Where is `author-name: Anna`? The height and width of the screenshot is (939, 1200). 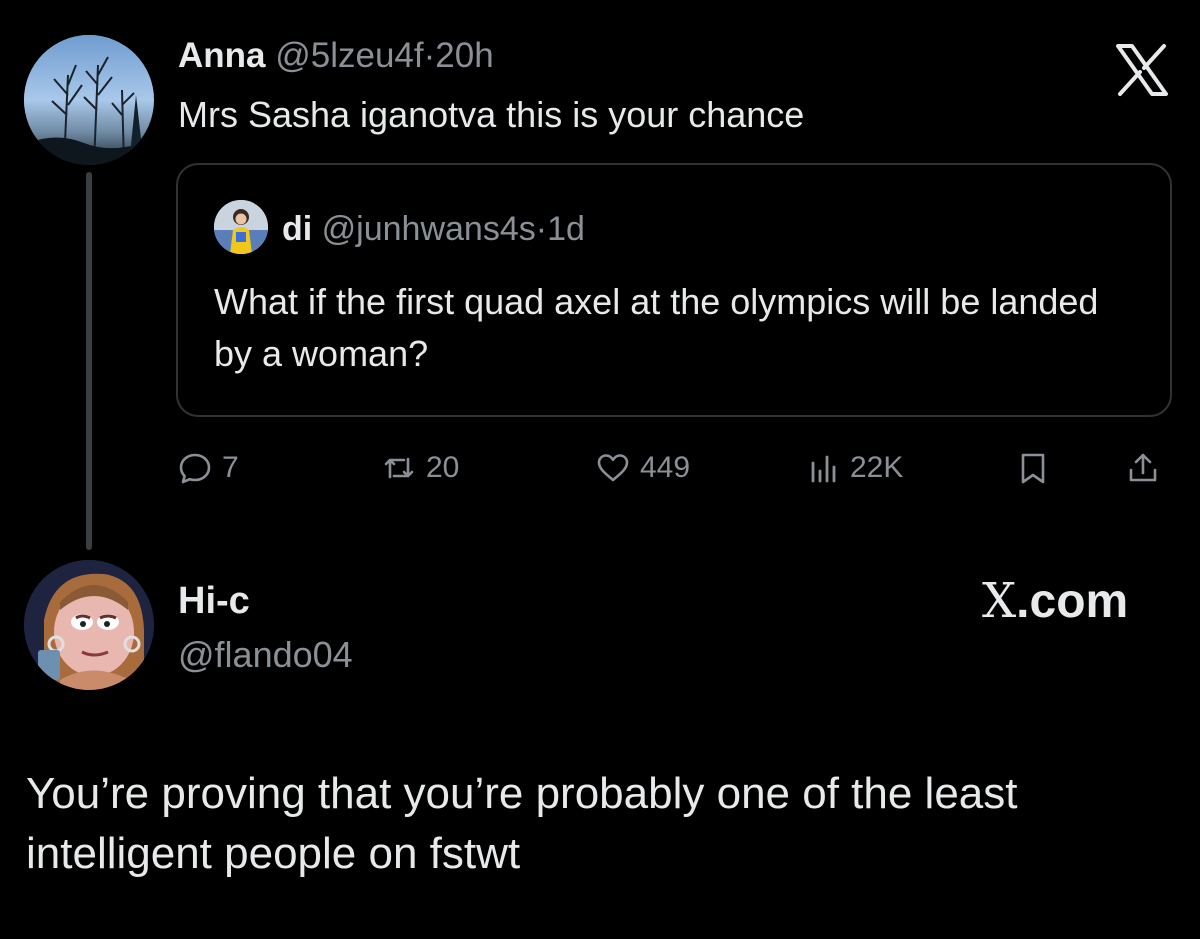
author-name: Anna is located at coordinates (222, 55).